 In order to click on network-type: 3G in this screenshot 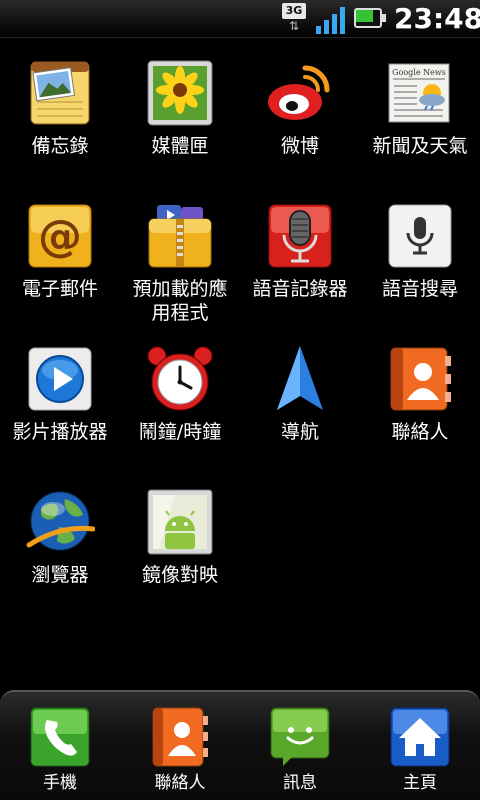, I will do `click(294, 11)`.